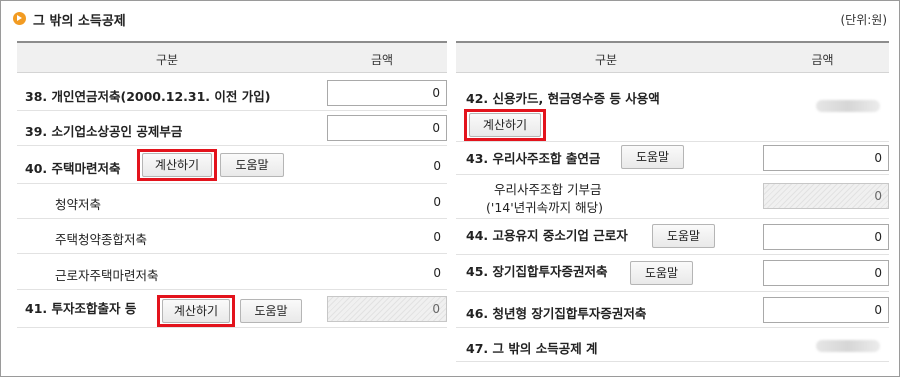  What do you see at coordinates (683, 236) in the screenshot?
I see `employment-retention-help-button: 도움말` at bounding box center [683, 236].